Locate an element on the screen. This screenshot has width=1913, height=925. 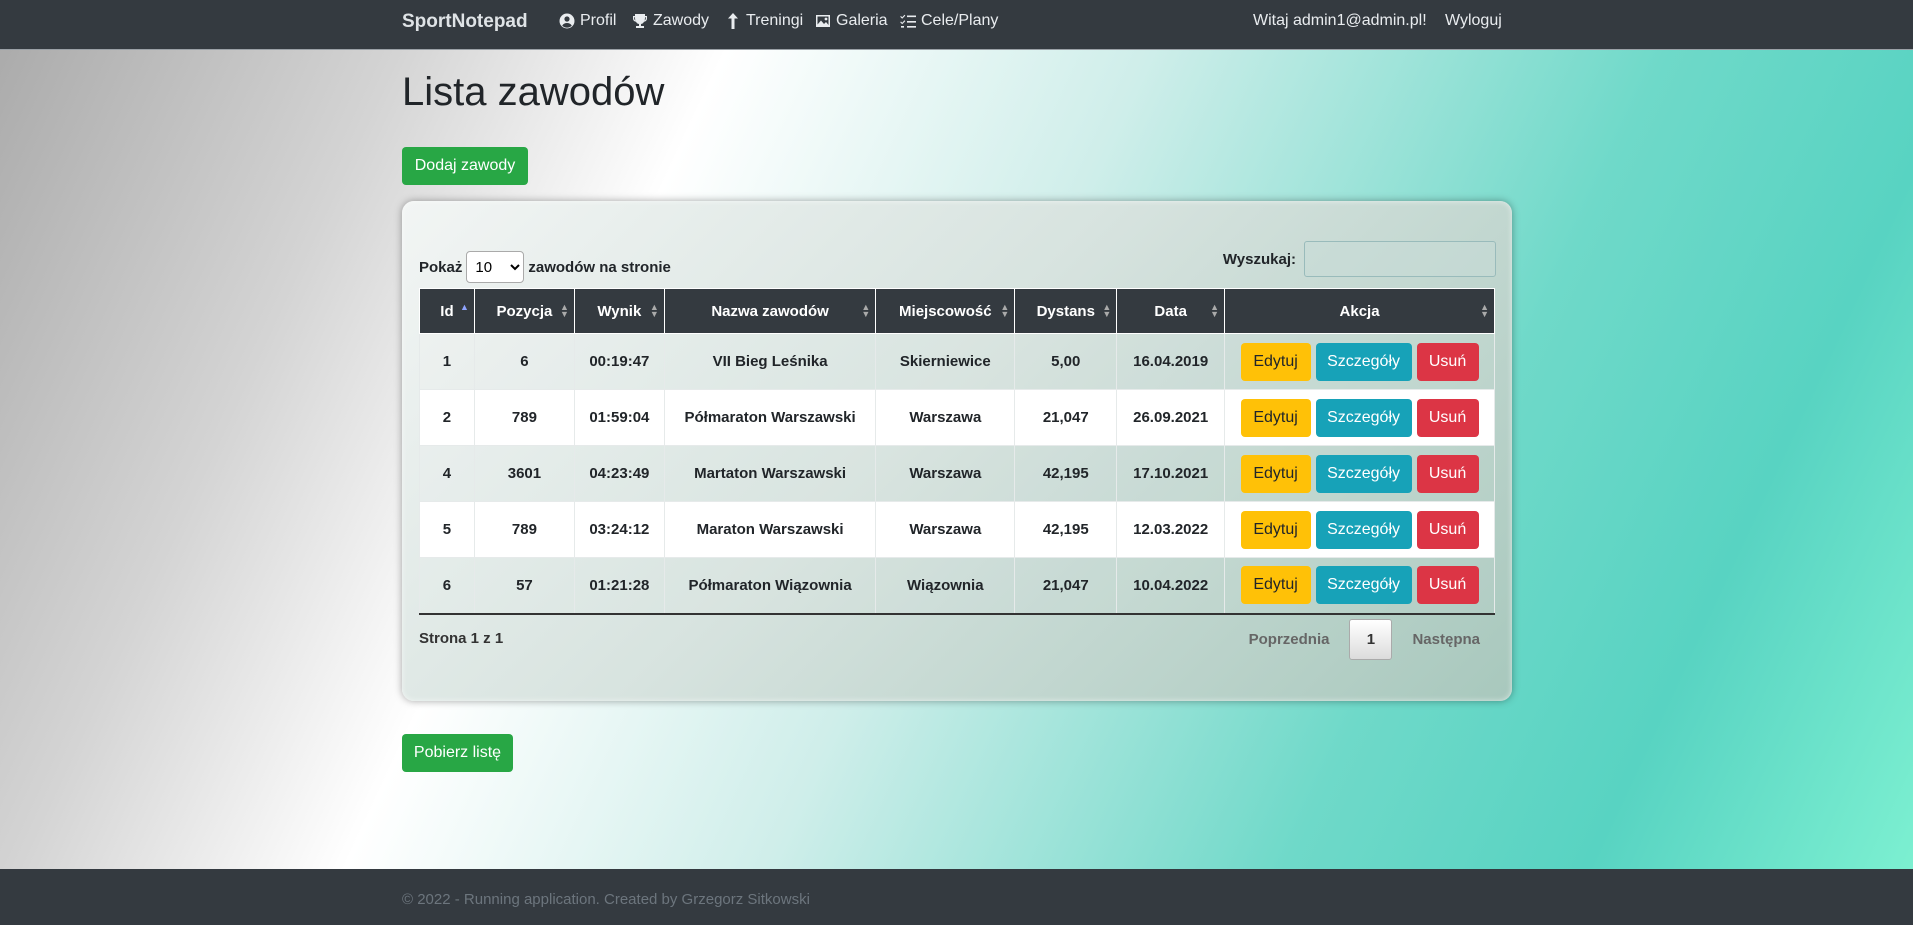
cell-name: Martaton Warszawski is located at coordinates (770, 473).